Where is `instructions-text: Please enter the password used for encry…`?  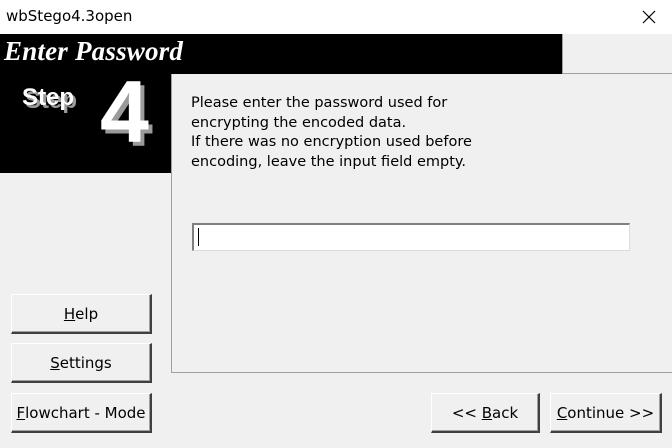
instructions-text: Please enter the password used for encry… is located at coordinates (371, 133).